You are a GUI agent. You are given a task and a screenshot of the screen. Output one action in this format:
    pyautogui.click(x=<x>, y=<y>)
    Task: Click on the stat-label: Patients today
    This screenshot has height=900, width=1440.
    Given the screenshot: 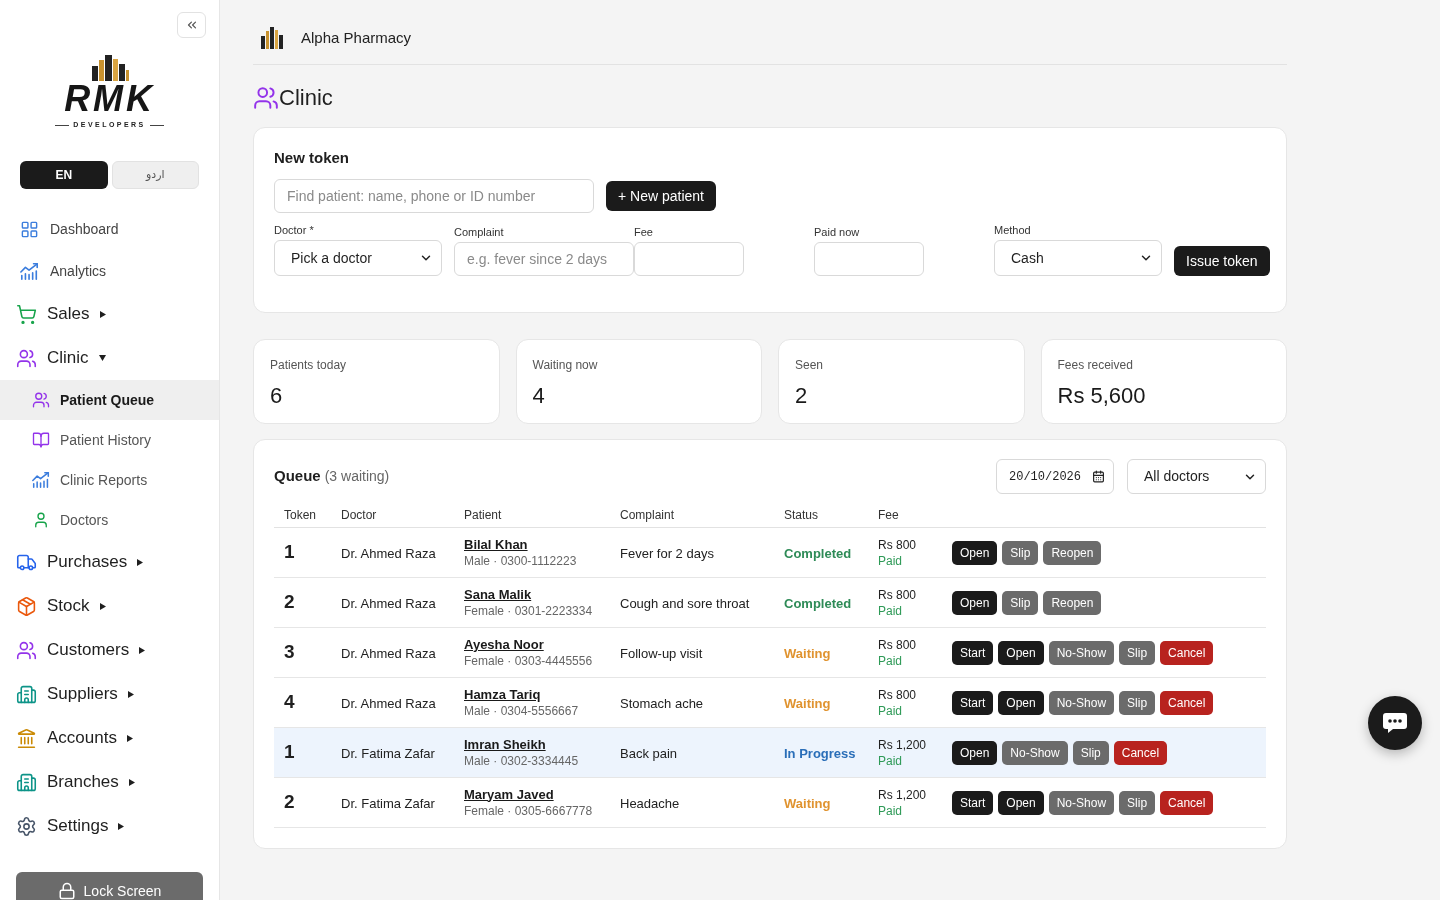 What is the action you would take?
    pyautogui.click(x=308, y=365)
    